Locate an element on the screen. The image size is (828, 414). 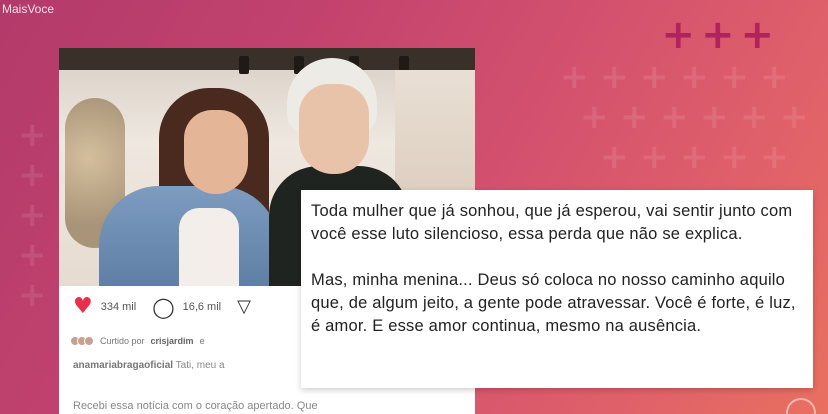
post-actions: ♥ 334 mil ◯ 16,6 mil ▽ is located at coordinates (162, 307).